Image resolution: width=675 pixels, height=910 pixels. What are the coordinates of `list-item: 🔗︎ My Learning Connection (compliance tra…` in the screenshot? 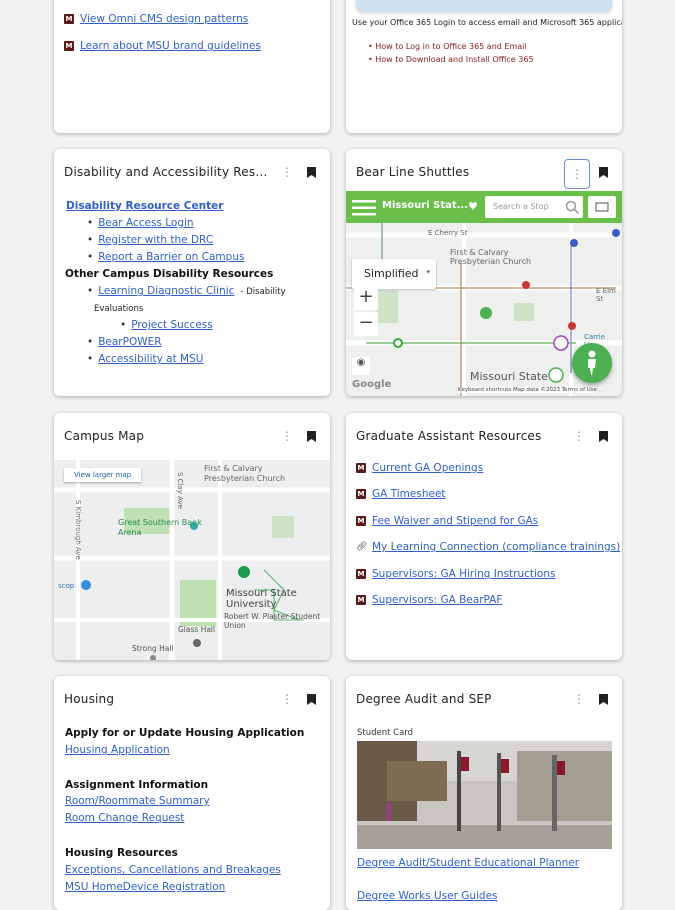 It's located at (488, 547).